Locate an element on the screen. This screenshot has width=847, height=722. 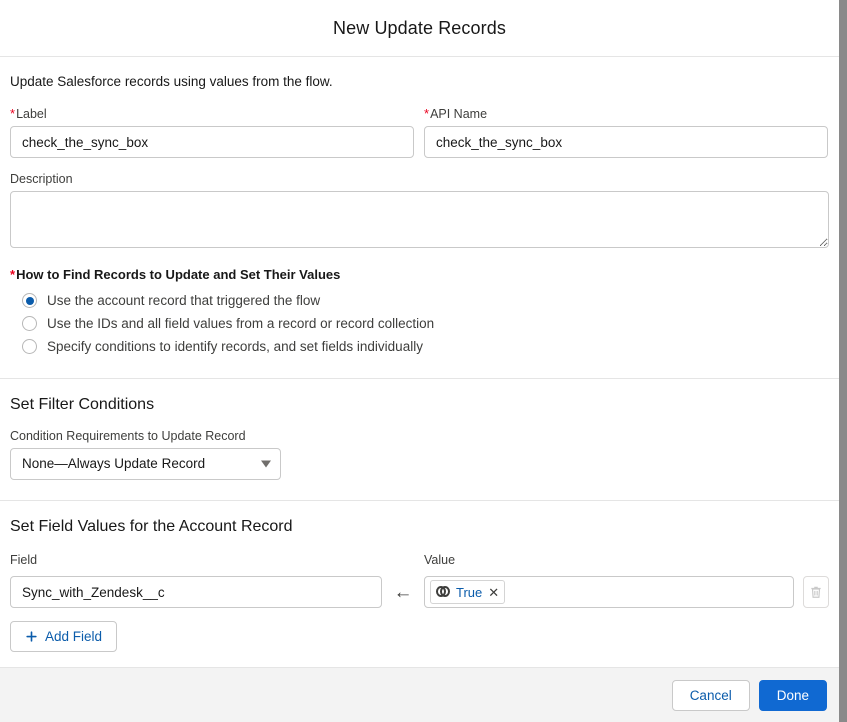
label-field-label-text: Label is located at coordinates (31, 114).